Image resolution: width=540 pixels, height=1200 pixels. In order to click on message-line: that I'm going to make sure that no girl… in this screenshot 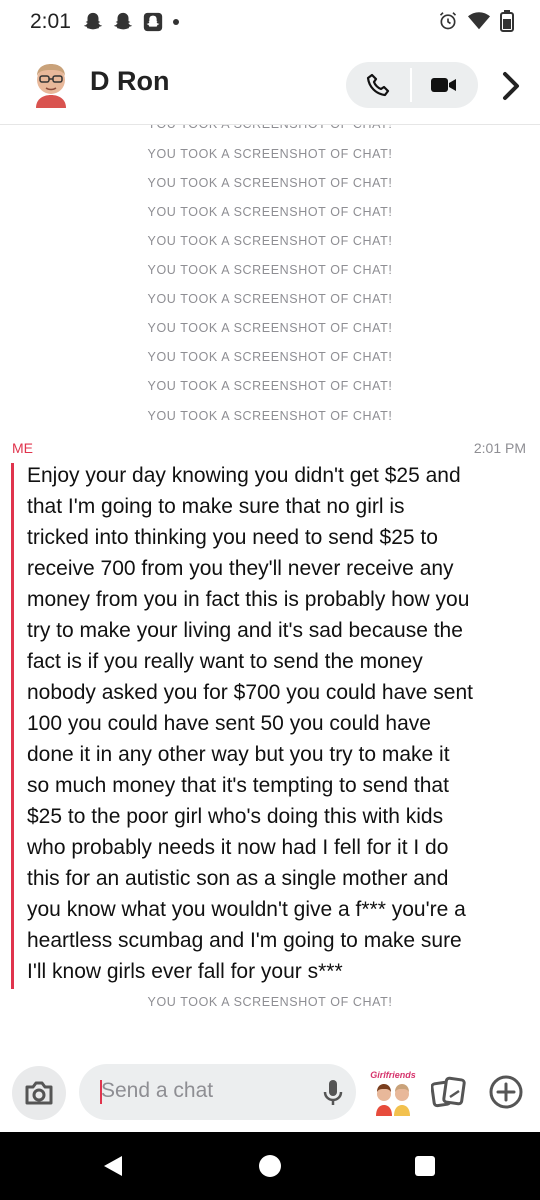, I will do `click(216, 506)`.